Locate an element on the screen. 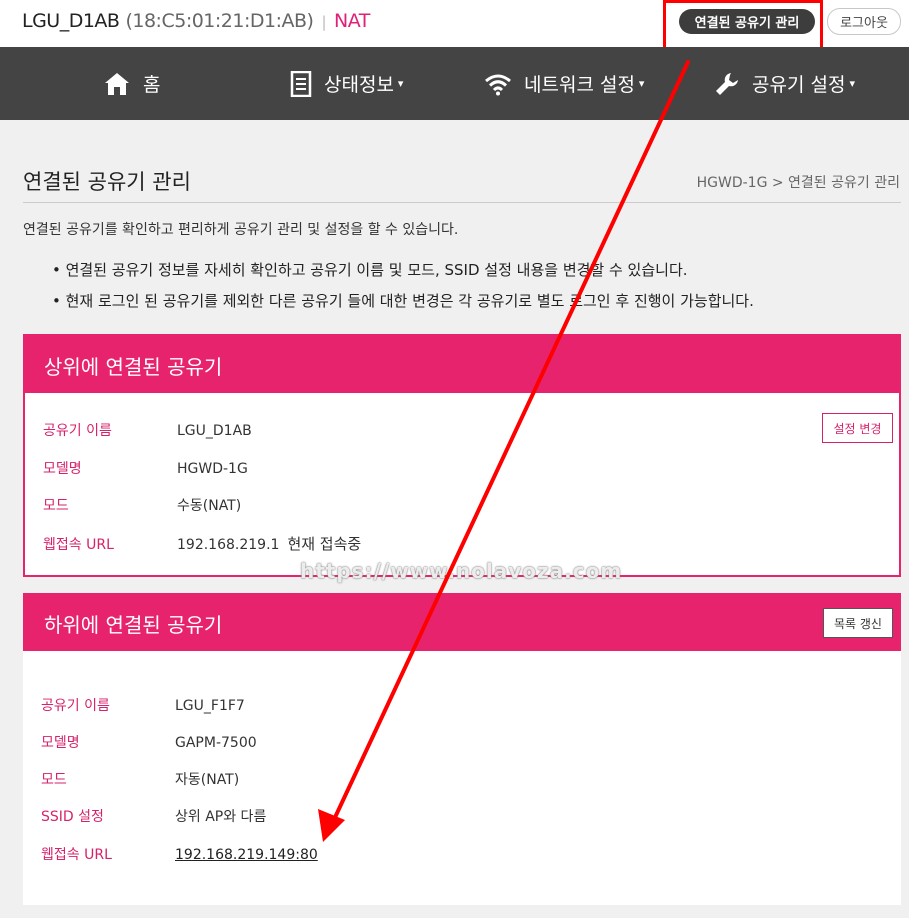  nav-home-label: 홈 is located at coordinates (152, 85).